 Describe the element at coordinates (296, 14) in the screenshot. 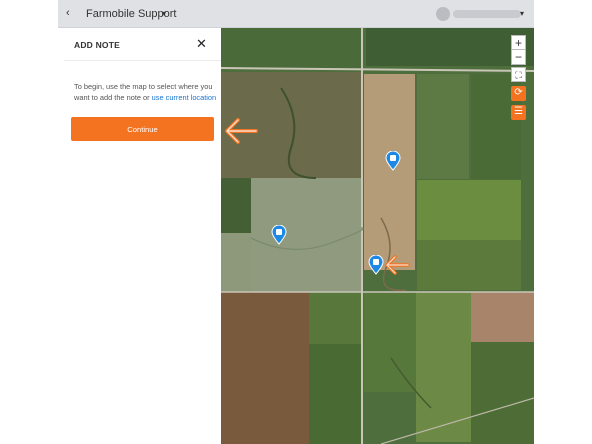

I see `top-app-bar: ‹ Farmobile Support ▾ ▾` at that location.